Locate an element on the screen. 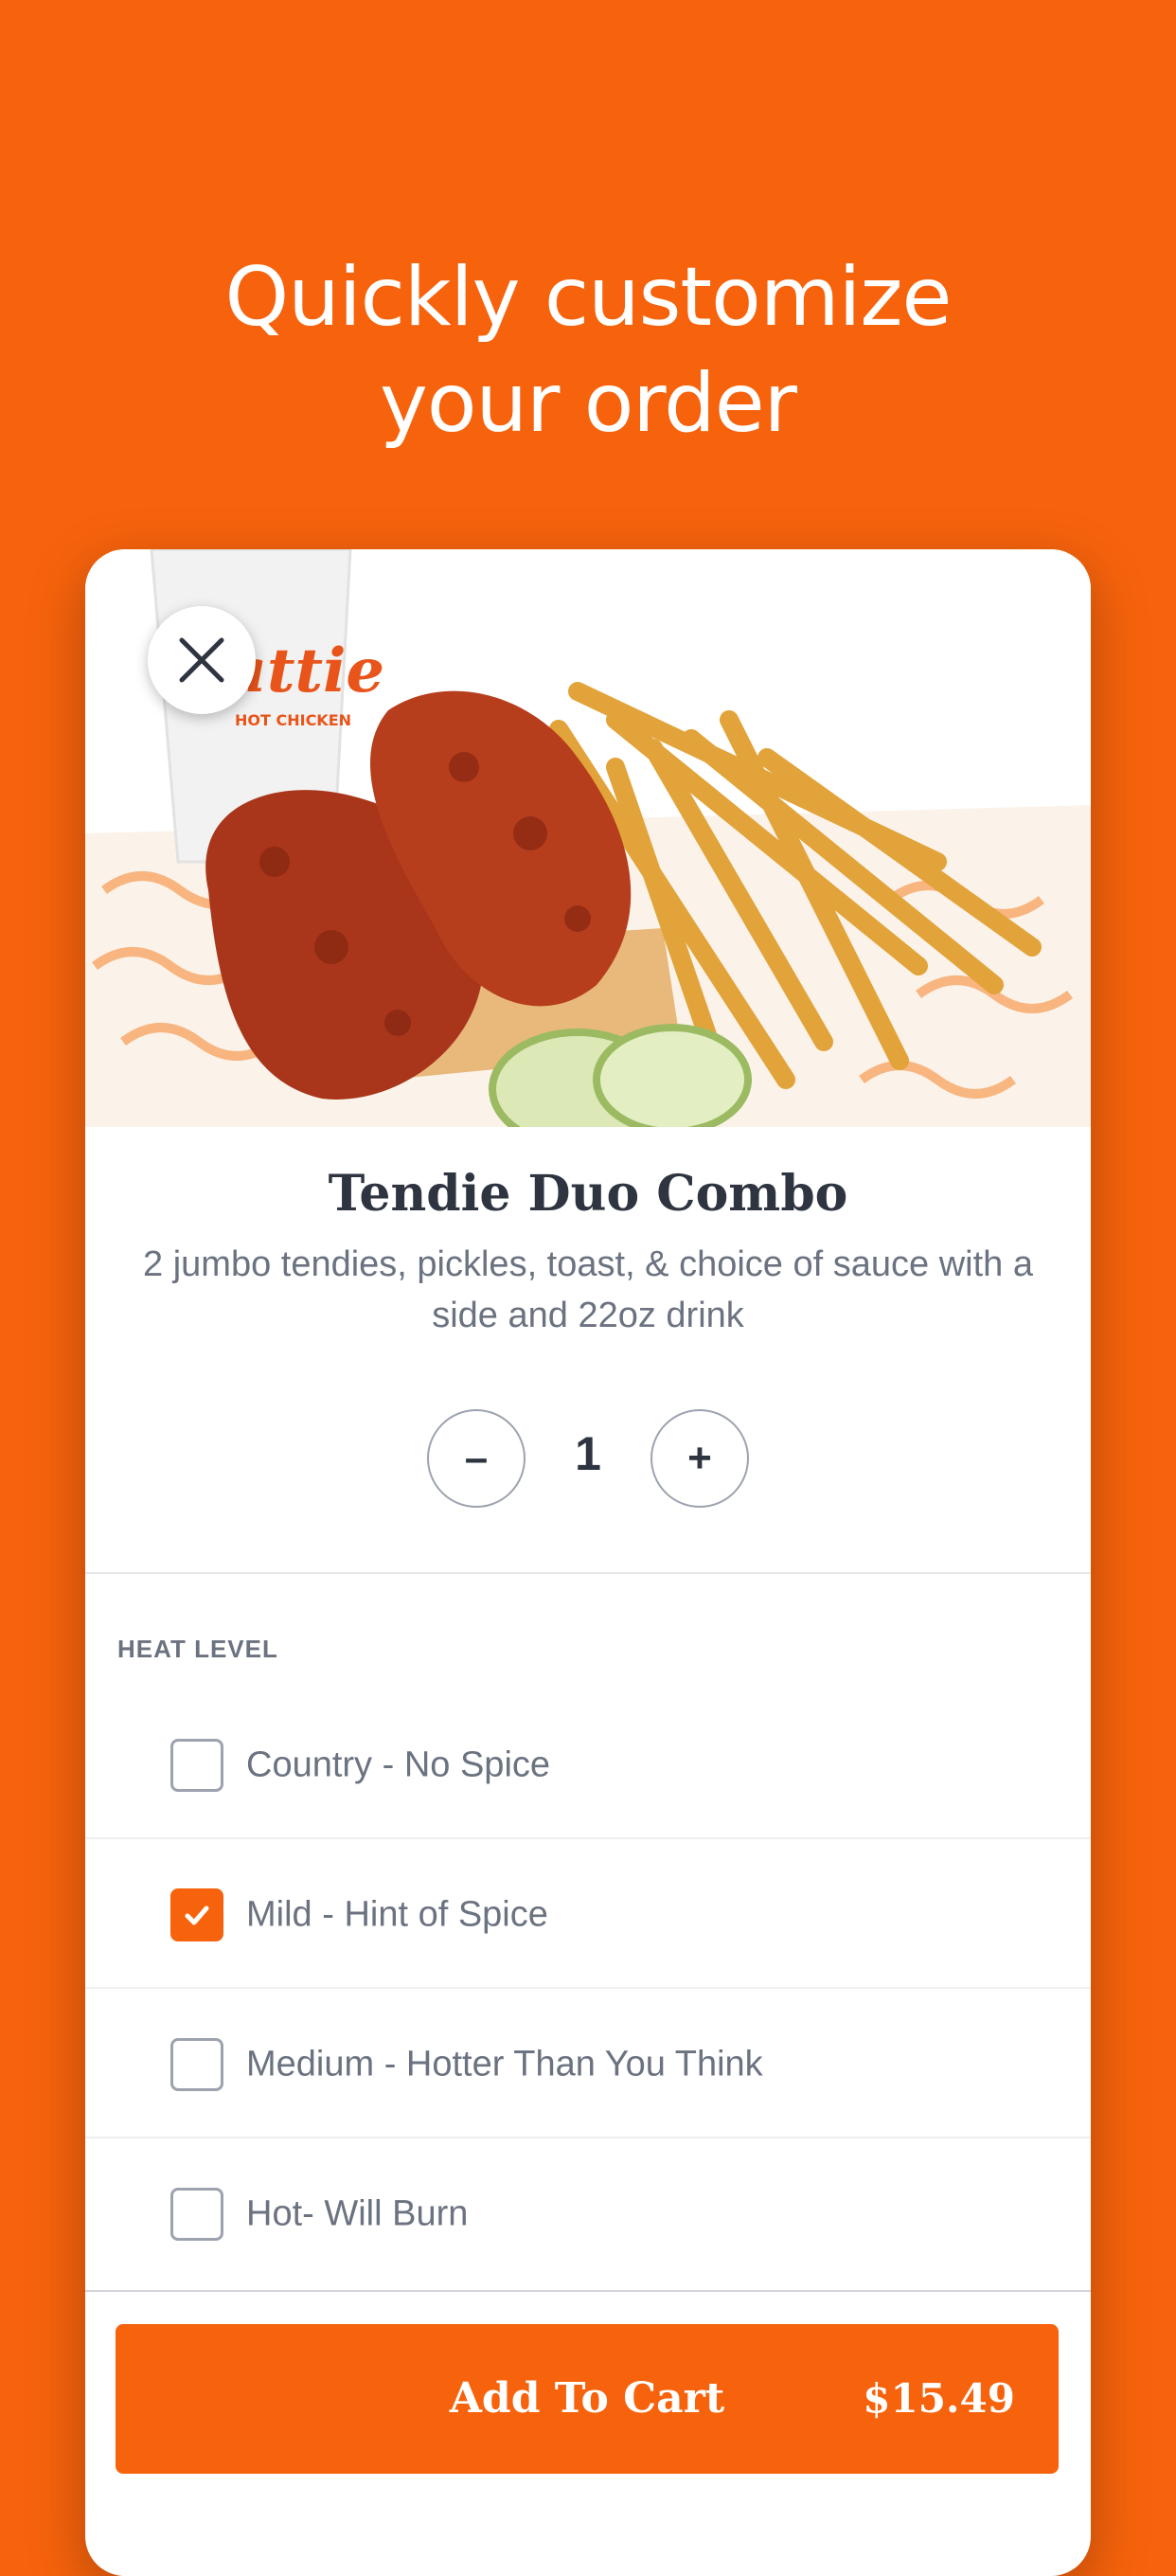  heat-option-label: Hot- Will Burn is located at coordinates (357, 2213).